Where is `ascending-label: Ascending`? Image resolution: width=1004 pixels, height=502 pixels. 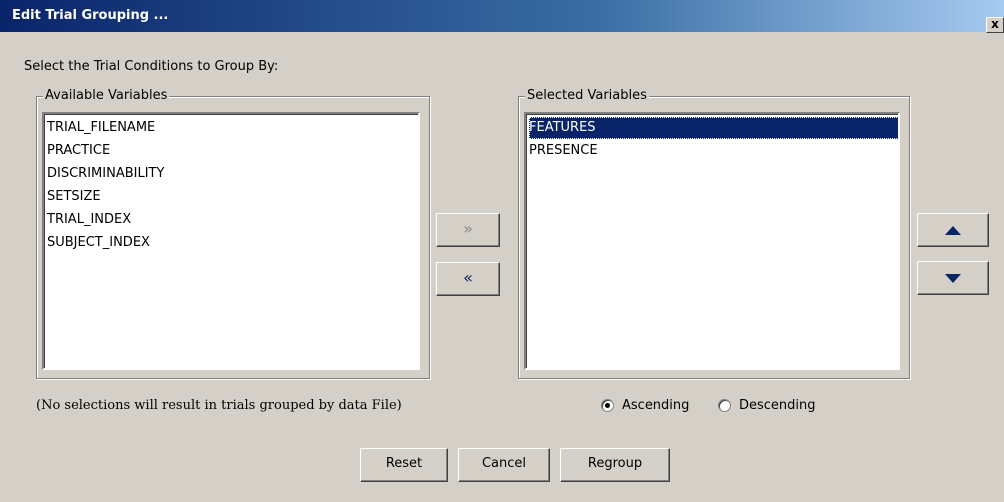
ascending-label: Ascending is located at coordinates (656, 405).